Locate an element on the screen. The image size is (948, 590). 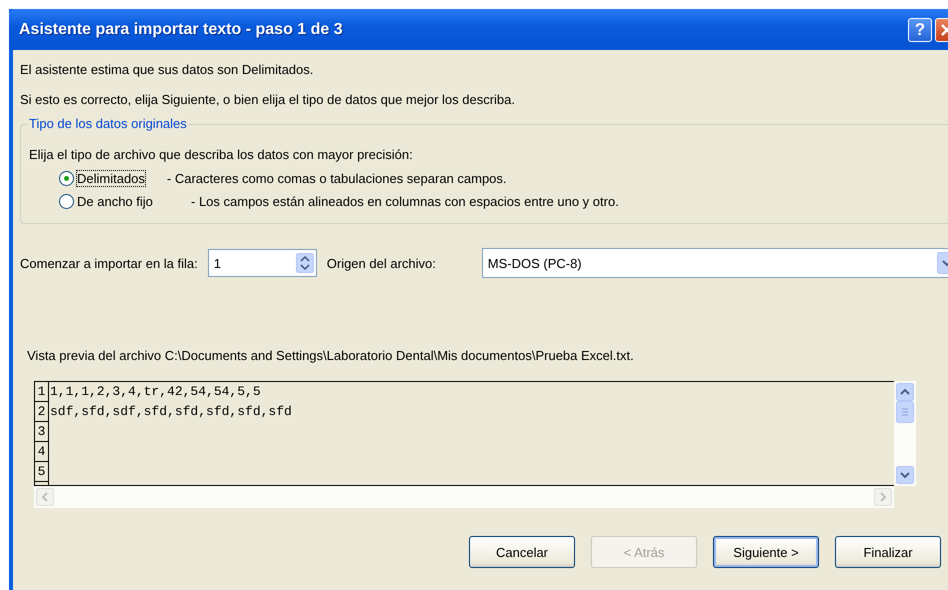
start-row-spinner: 1 is located at coordinates (262, 263).